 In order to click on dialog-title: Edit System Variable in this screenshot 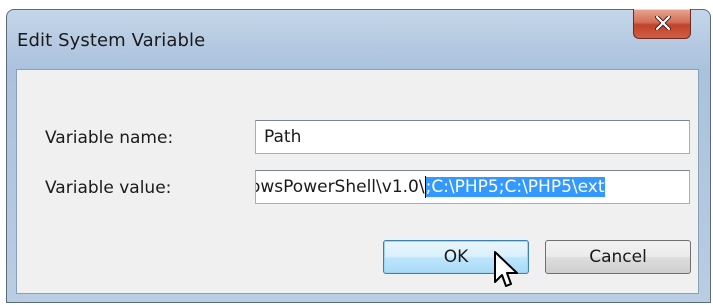, I will do `click(111, 40)`.